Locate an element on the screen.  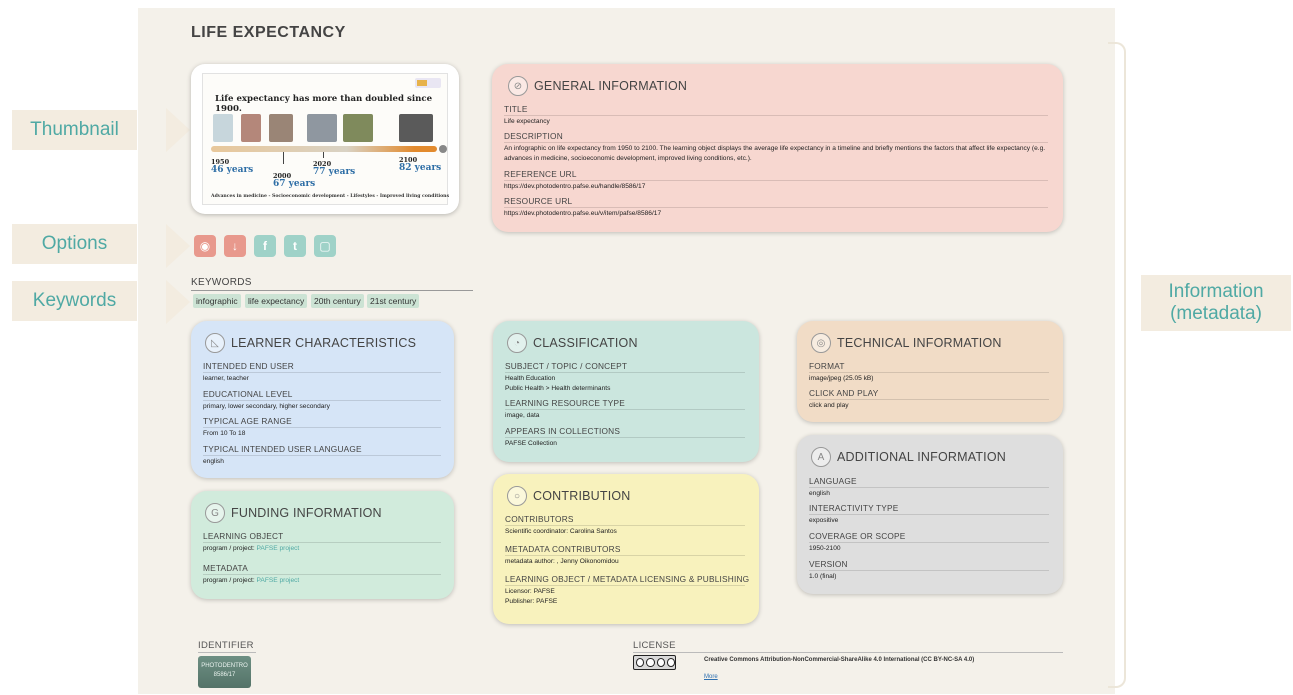
timeline-tick is located at coordinates (323, 155).